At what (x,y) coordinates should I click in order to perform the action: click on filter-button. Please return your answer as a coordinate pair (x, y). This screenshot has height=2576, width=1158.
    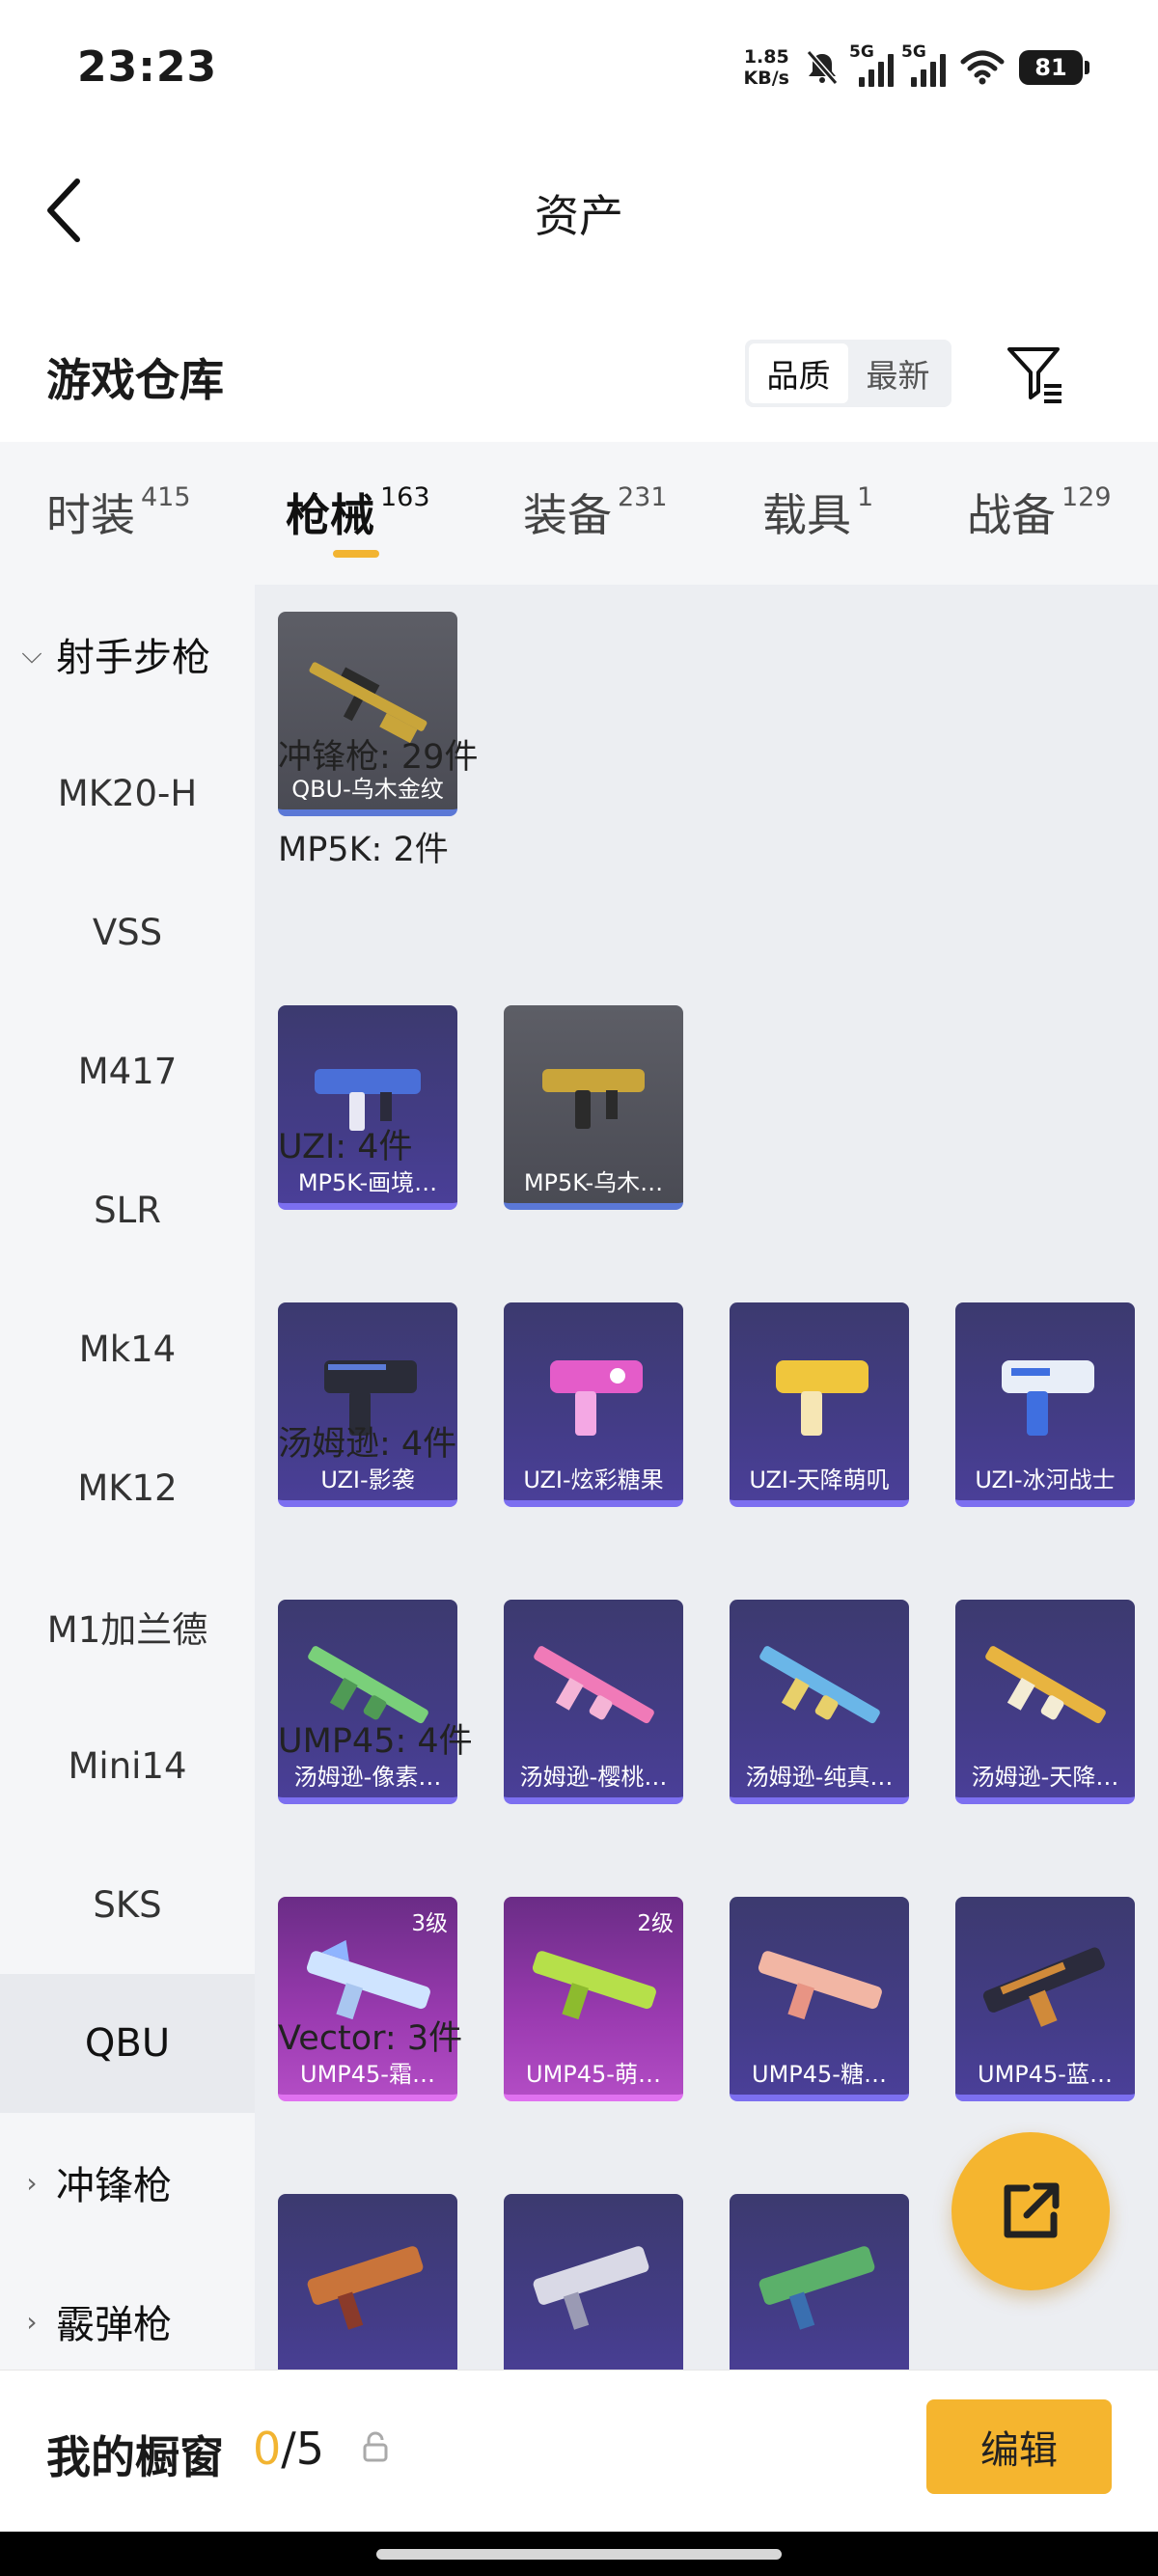
    Looking at the image, I should click on (1035, 373).